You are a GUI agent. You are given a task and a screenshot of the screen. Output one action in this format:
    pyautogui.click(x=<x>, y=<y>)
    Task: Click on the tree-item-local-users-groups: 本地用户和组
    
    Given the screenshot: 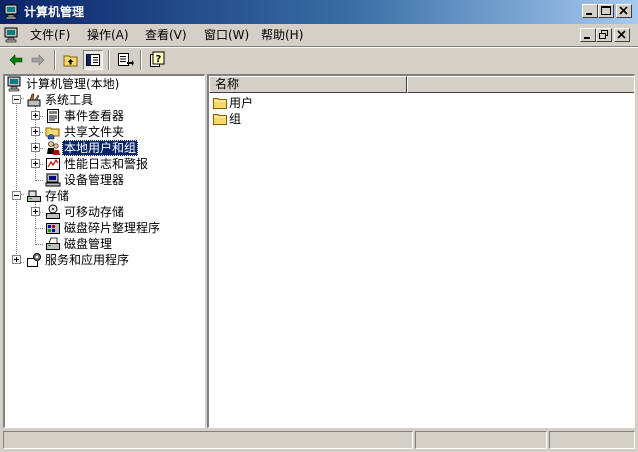 What is the action you would take?
    pyautogui.click(x=103, y=148)
    